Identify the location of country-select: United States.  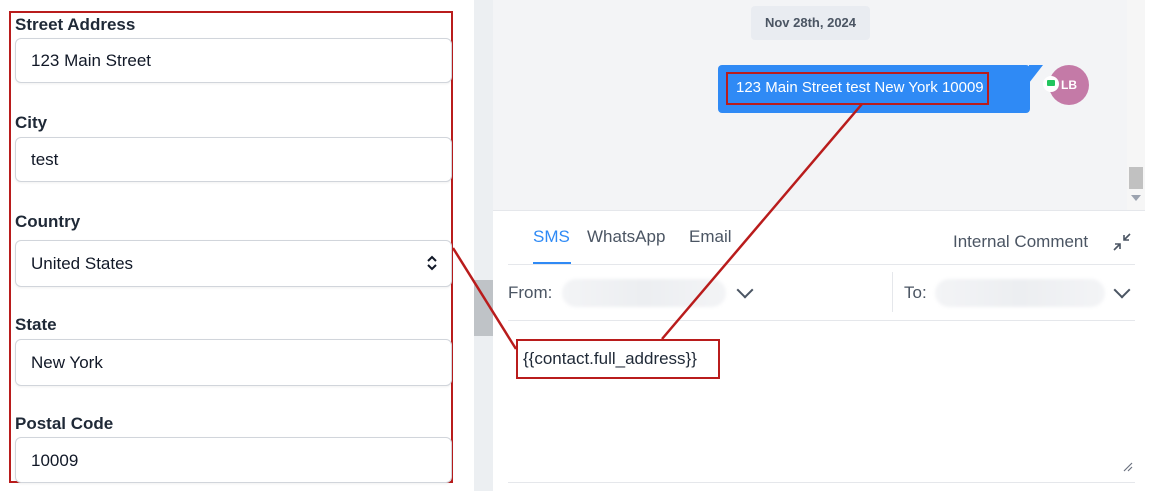
(233, 263).